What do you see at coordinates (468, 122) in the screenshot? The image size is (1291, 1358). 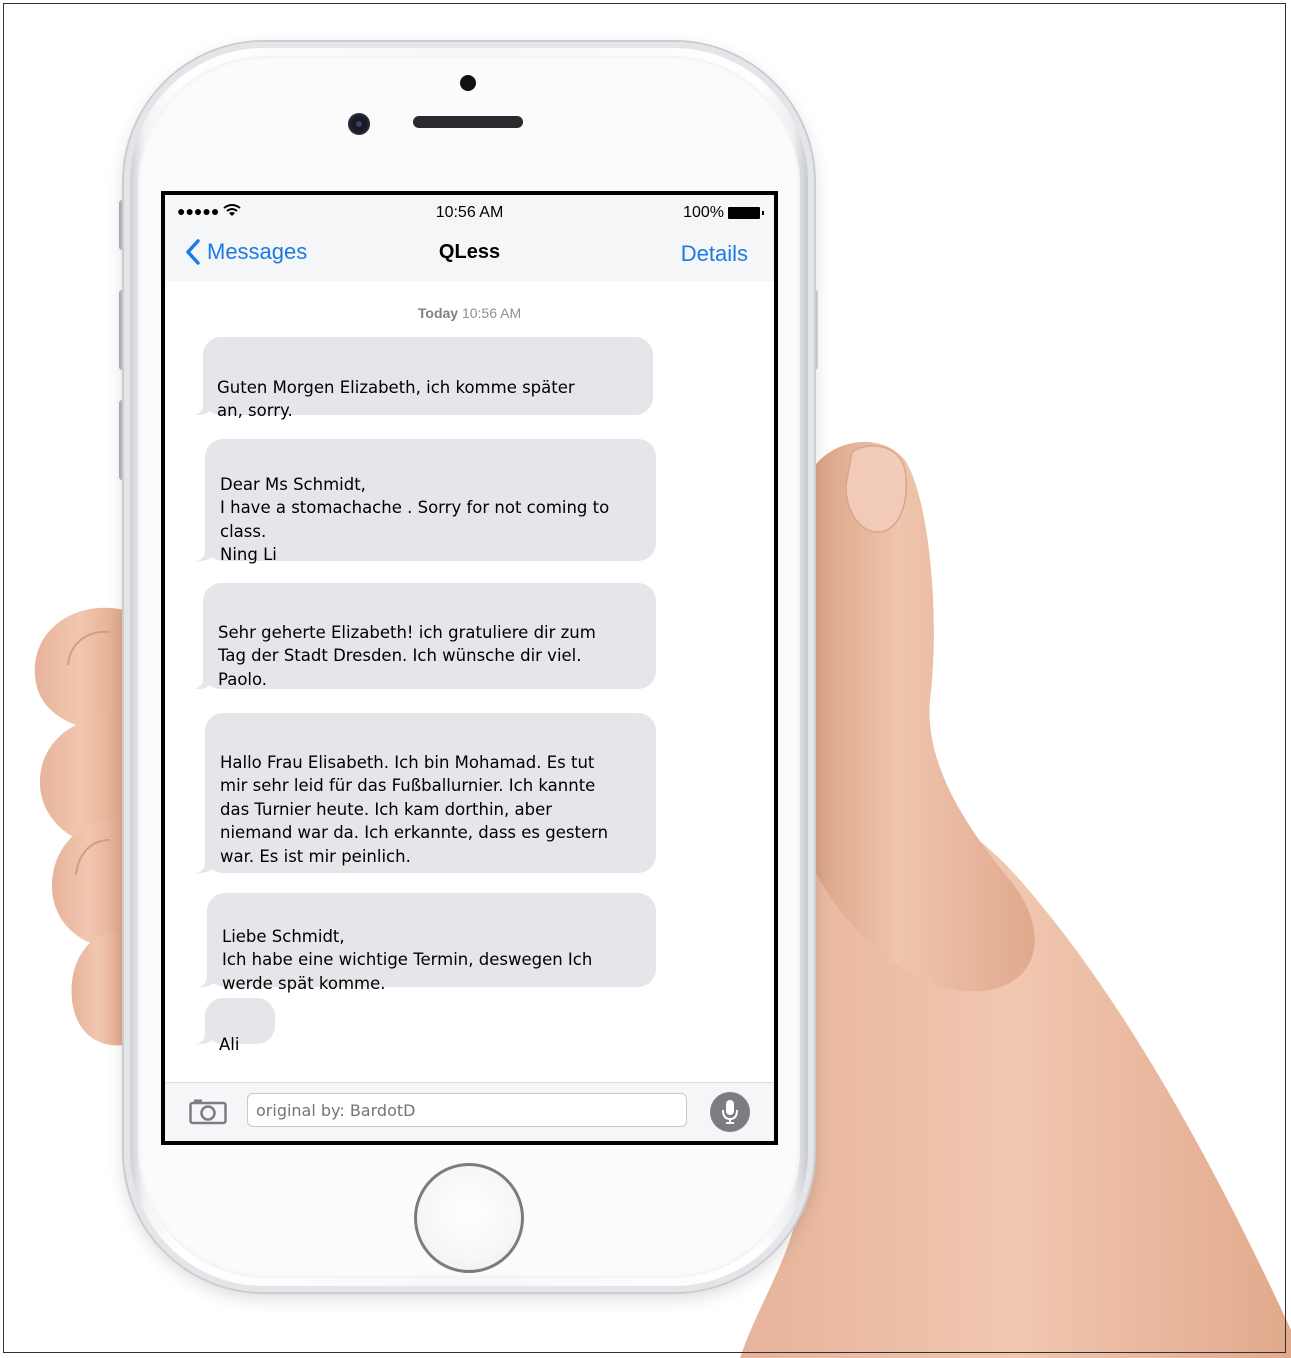 I see `earpiece-speaker` at bounding box center [468, 122].